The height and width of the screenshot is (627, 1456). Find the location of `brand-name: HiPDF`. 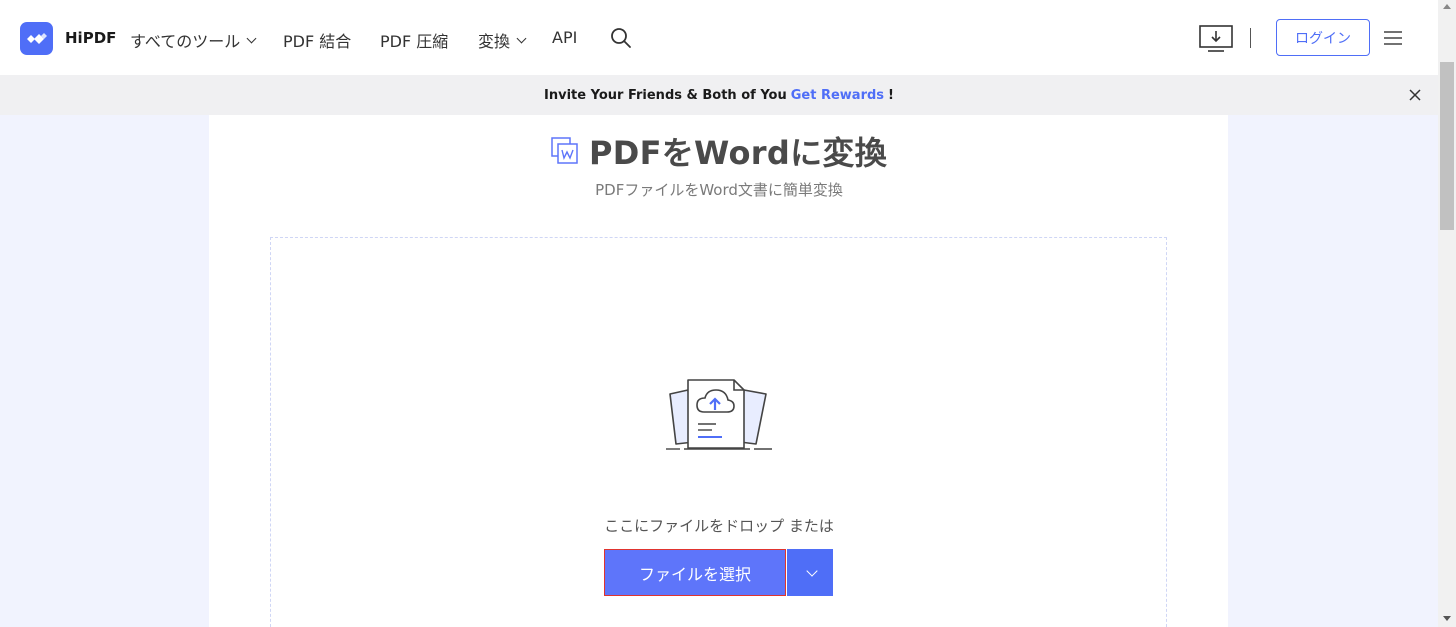

brand-name: HiPDF is located at coordinates (90, 38).